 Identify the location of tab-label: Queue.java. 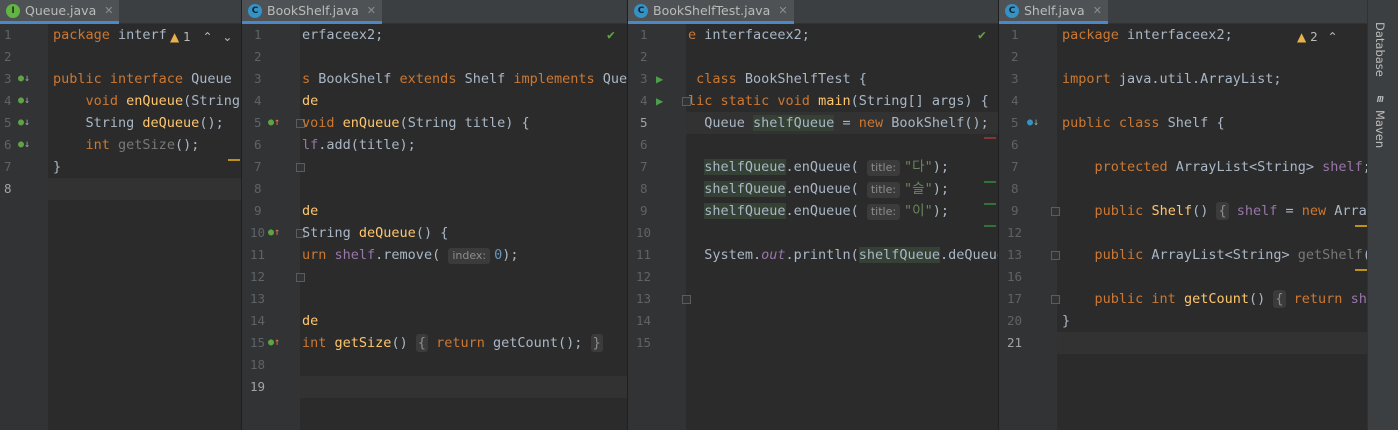
(61, 10).